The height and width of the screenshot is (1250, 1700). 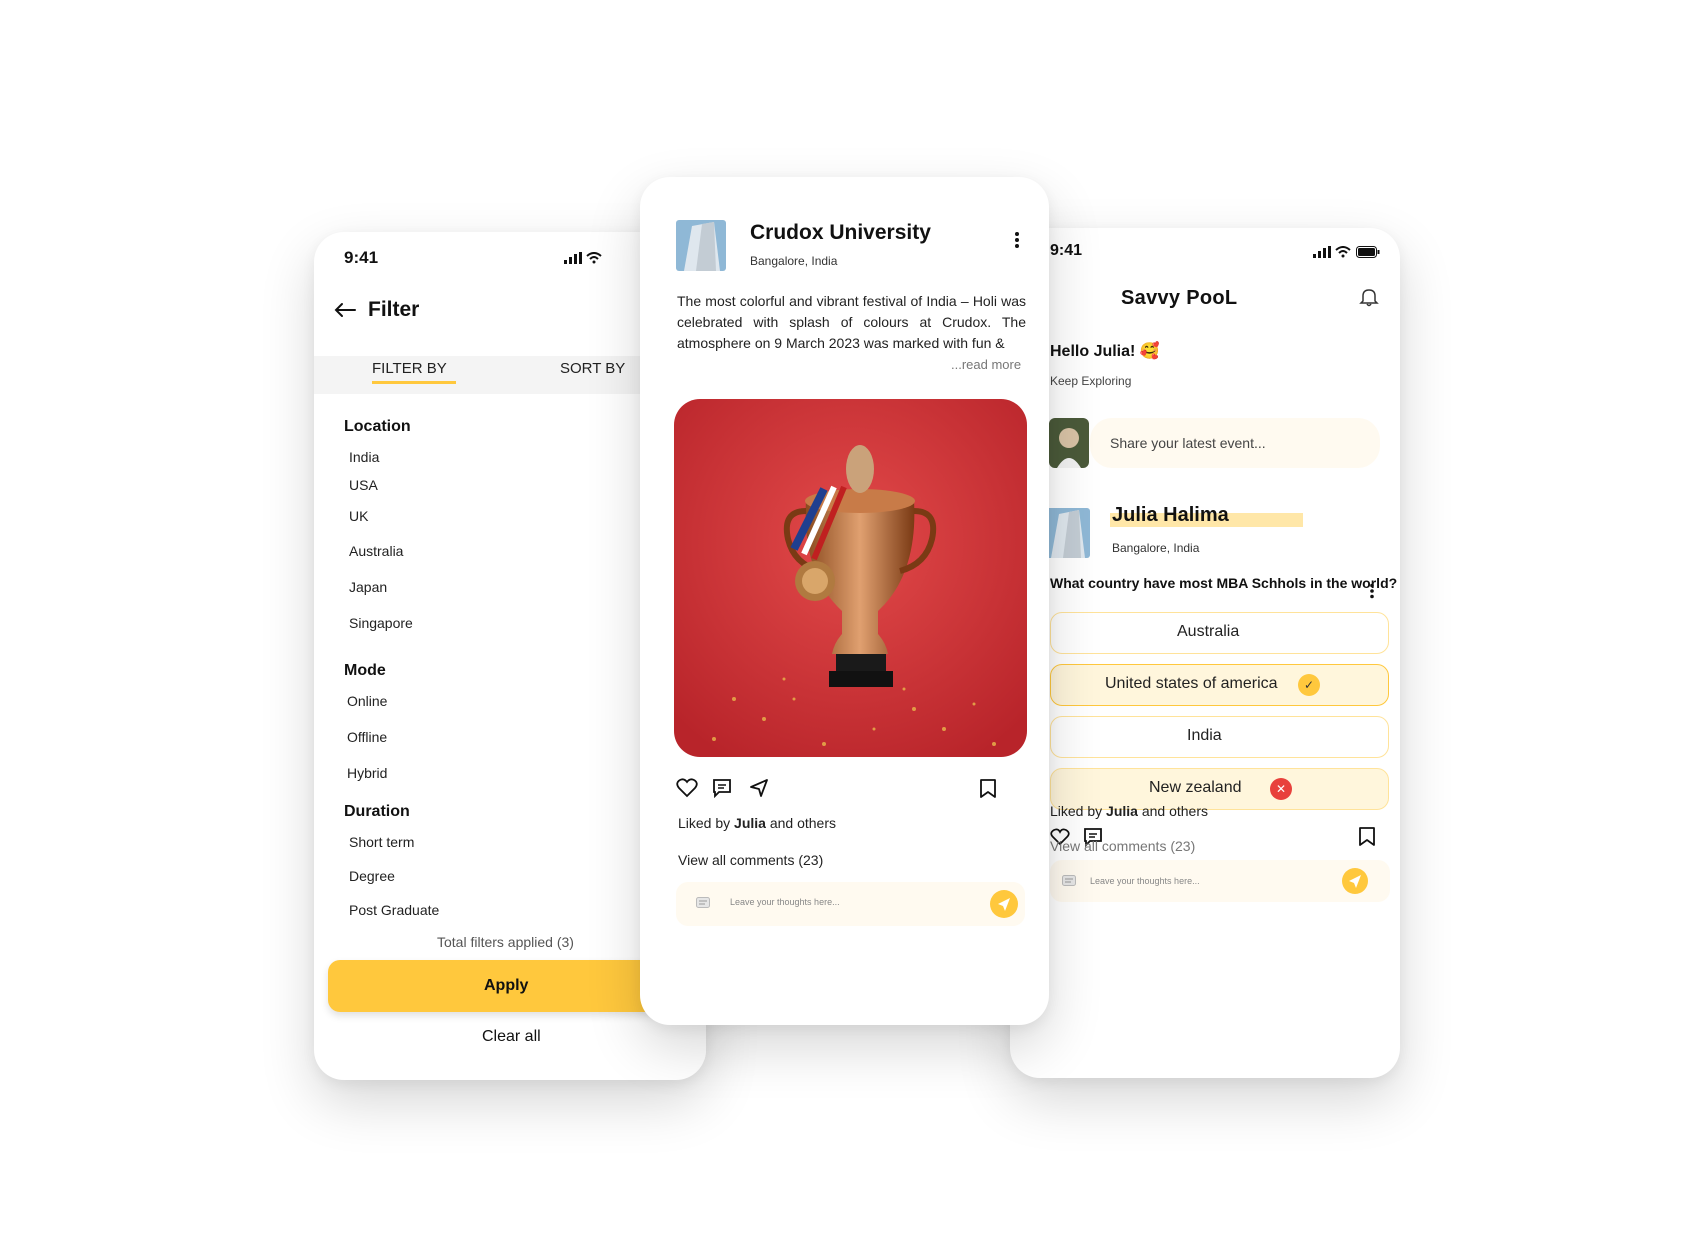 I want to click on back-arrow-icon, so click(x=345, y=310).